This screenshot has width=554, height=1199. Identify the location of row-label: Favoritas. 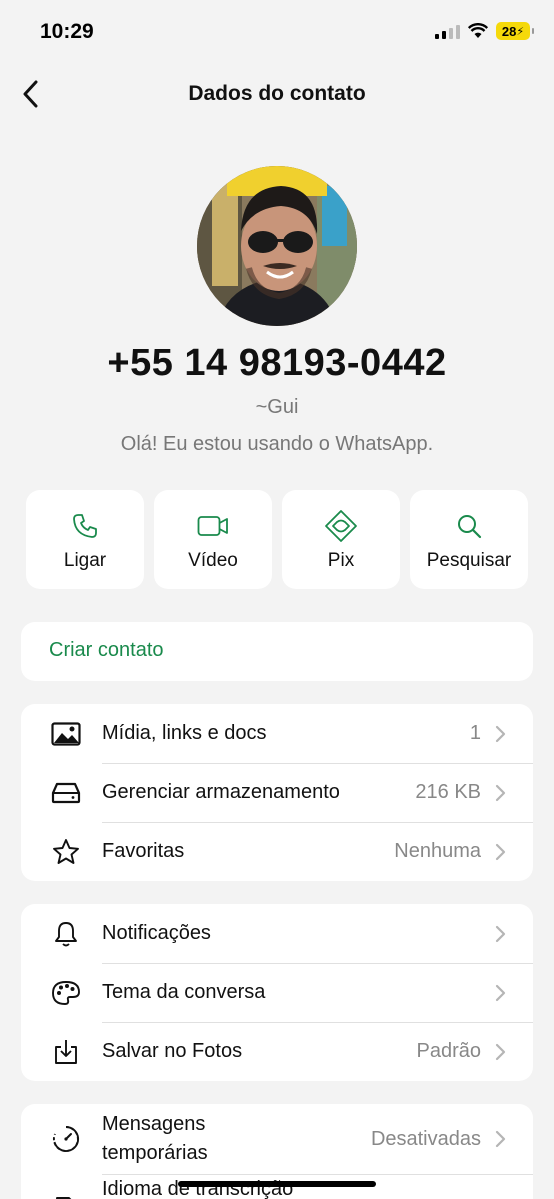
(143, 851).